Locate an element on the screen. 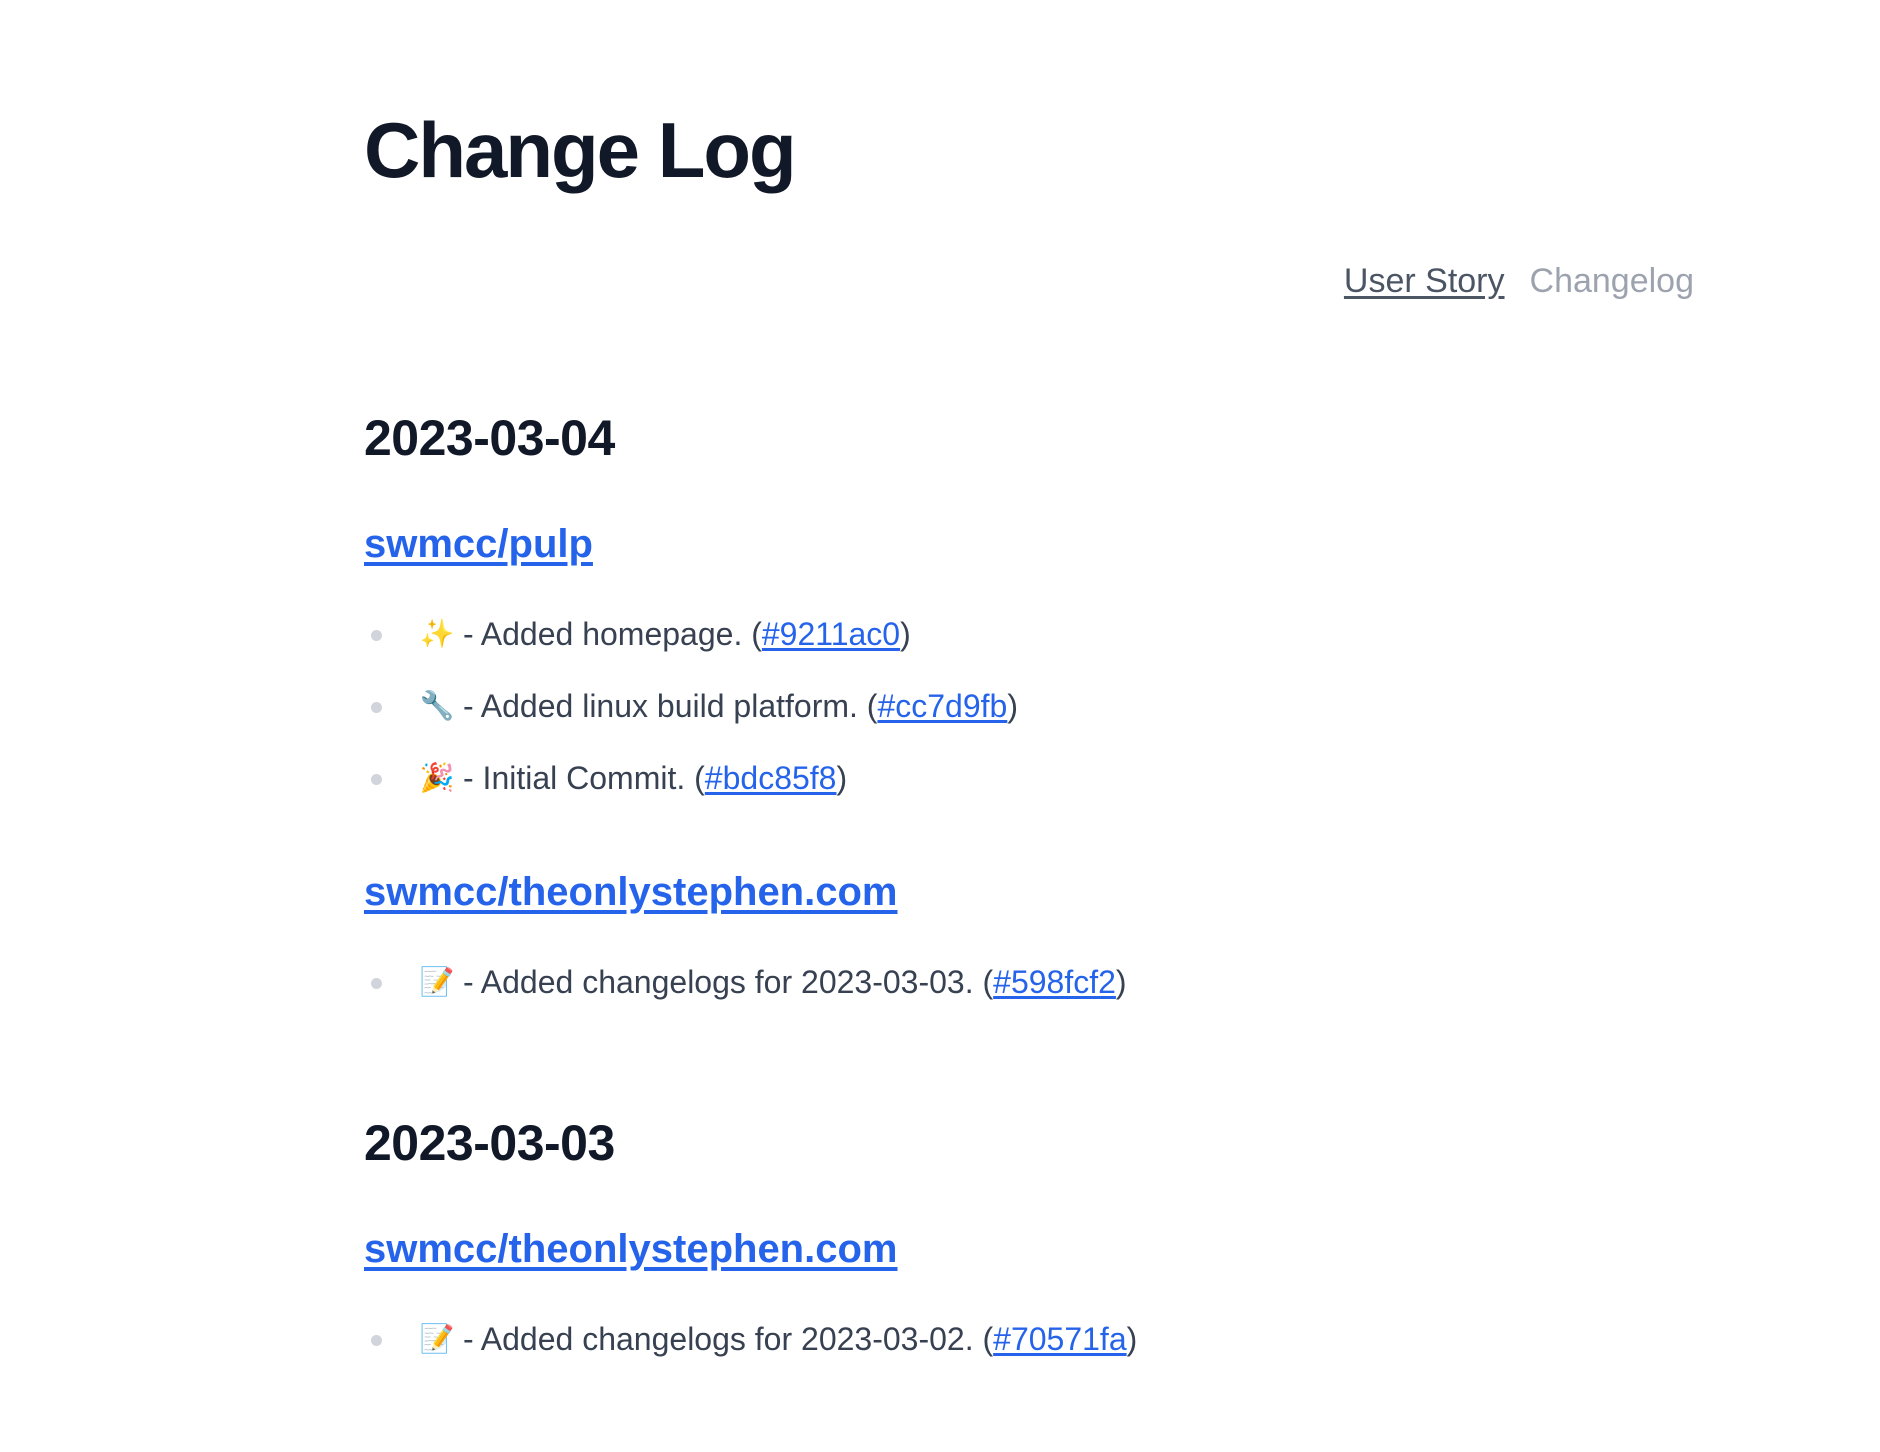 The height and width of the screenshot is (1452, 1880). page-title: Change Log is located at coordinates (580, 150).